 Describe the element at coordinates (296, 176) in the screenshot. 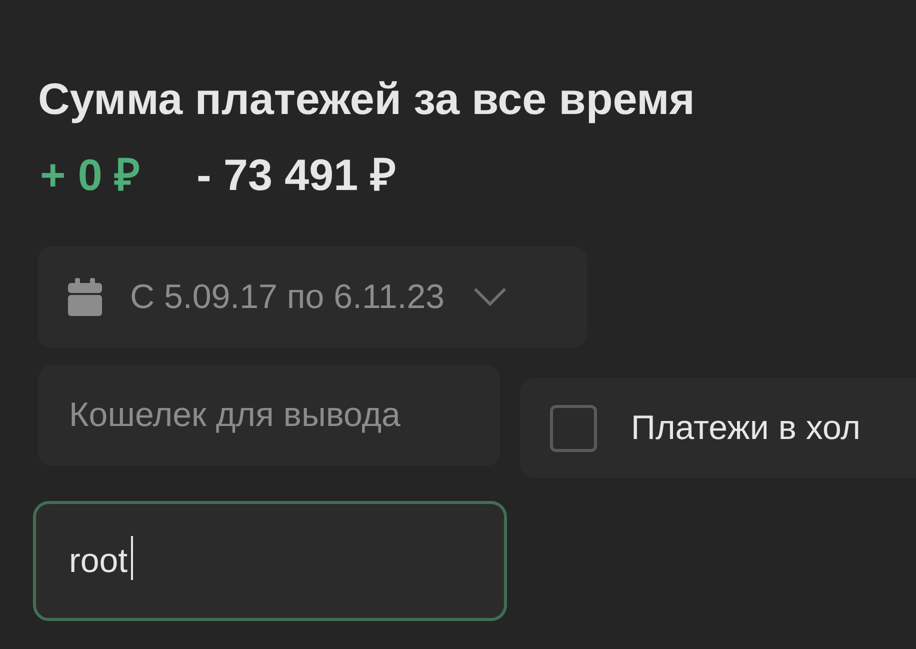

I see `expense-total: - 73 491 ₽` at that location.